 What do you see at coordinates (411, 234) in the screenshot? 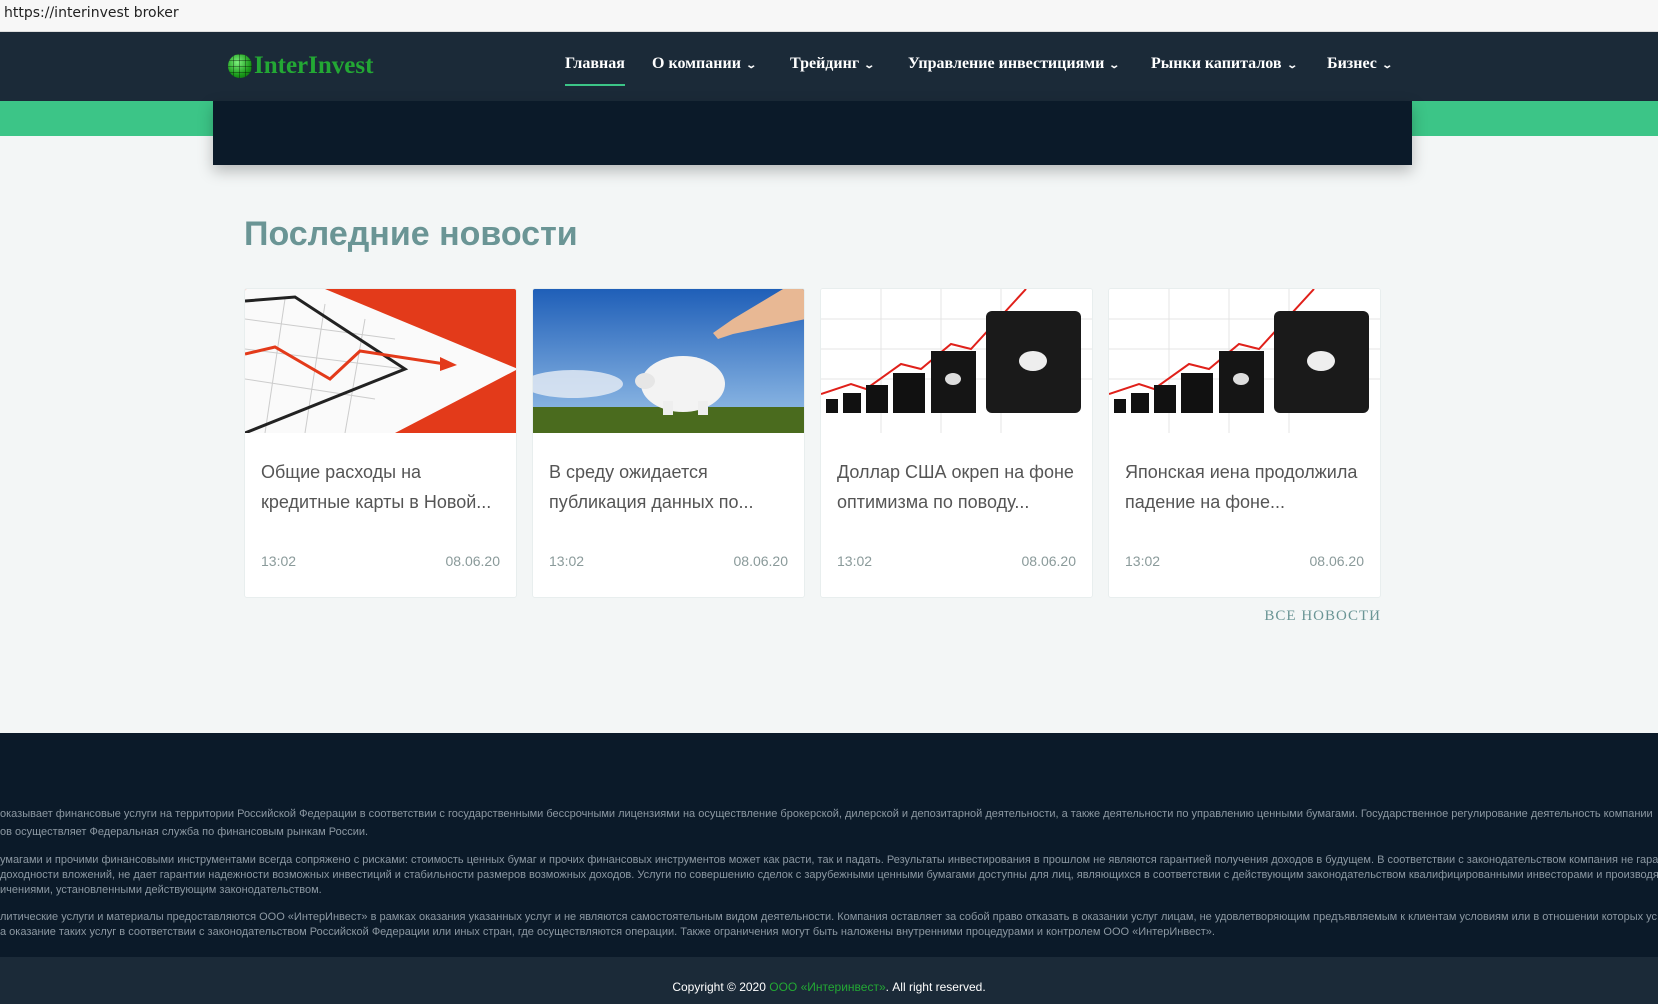
I see `section-title: Последние новости` at bounding box center [411, 234].